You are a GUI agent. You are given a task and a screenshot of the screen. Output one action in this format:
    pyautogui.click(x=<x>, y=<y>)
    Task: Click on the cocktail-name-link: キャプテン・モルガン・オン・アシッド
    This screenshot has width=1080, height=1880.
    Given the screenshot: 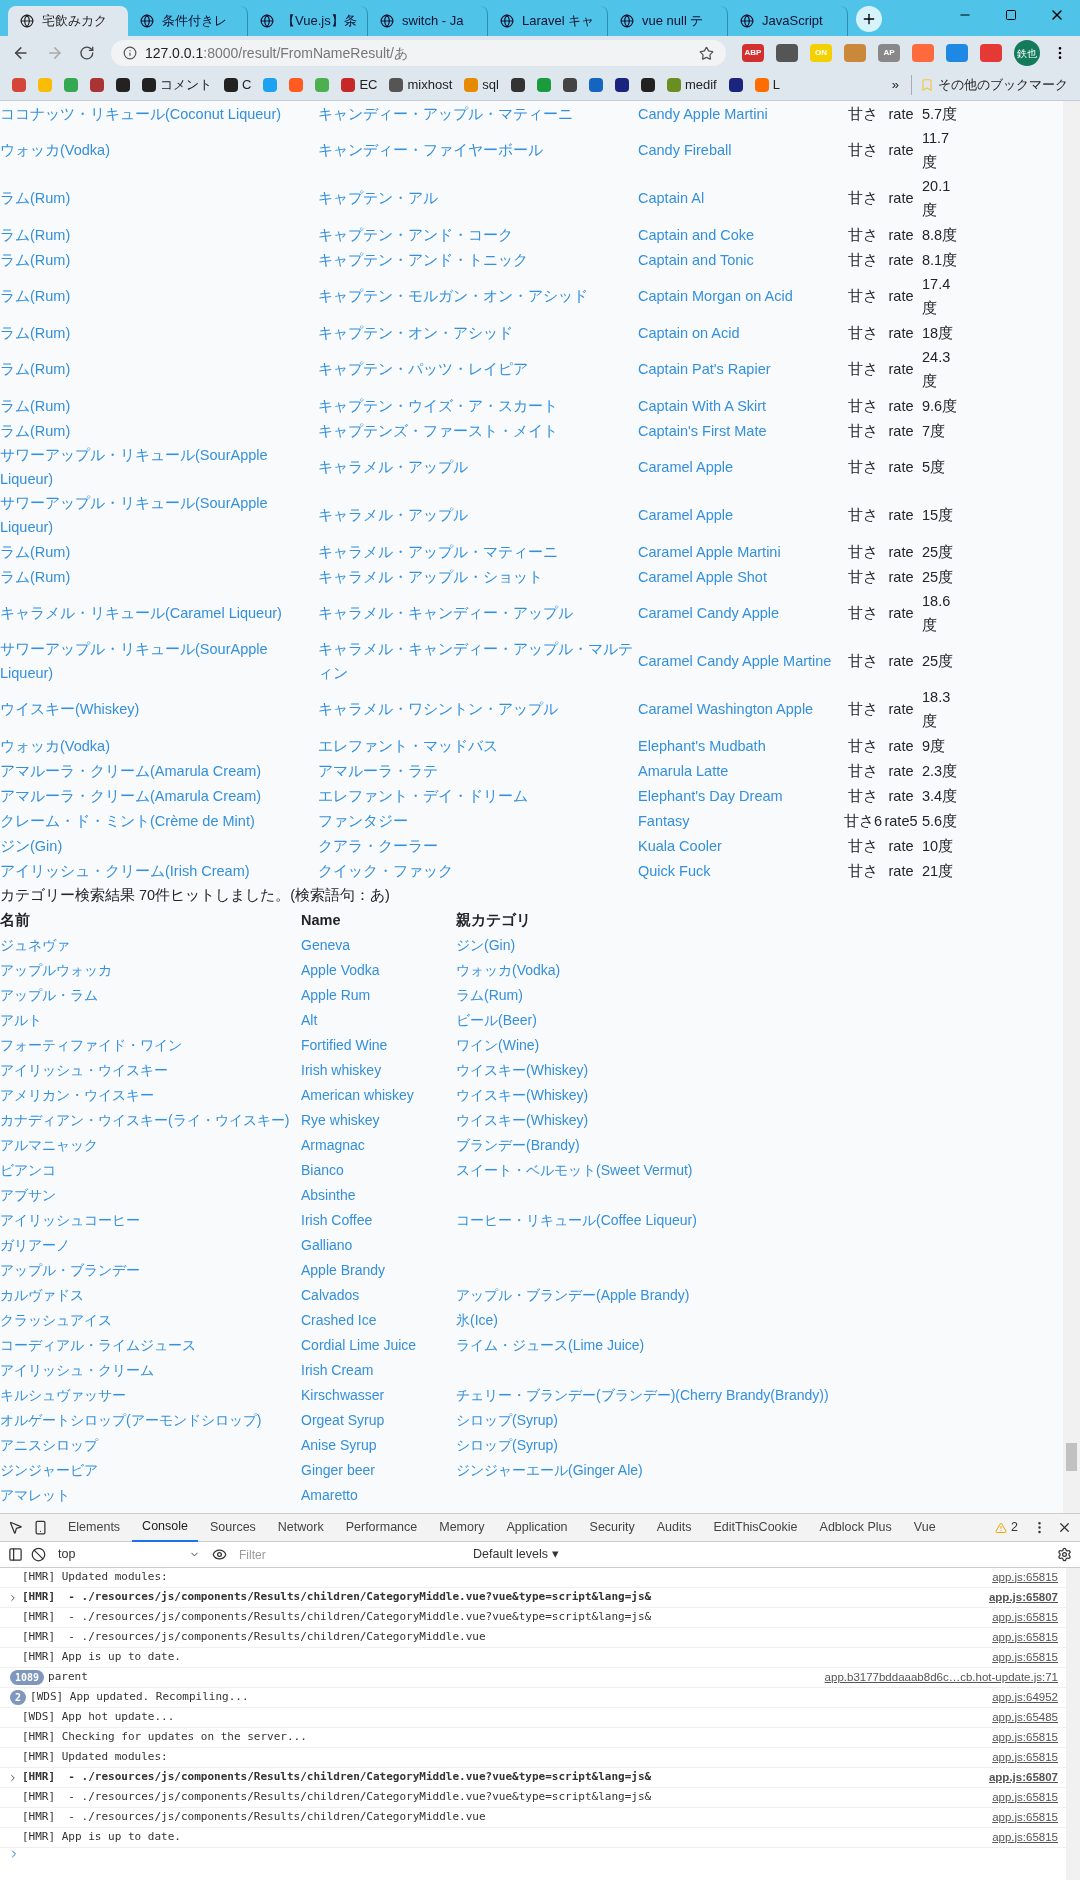 What is the action you would take?
    pyautogui.click(x=478, y=296)
    